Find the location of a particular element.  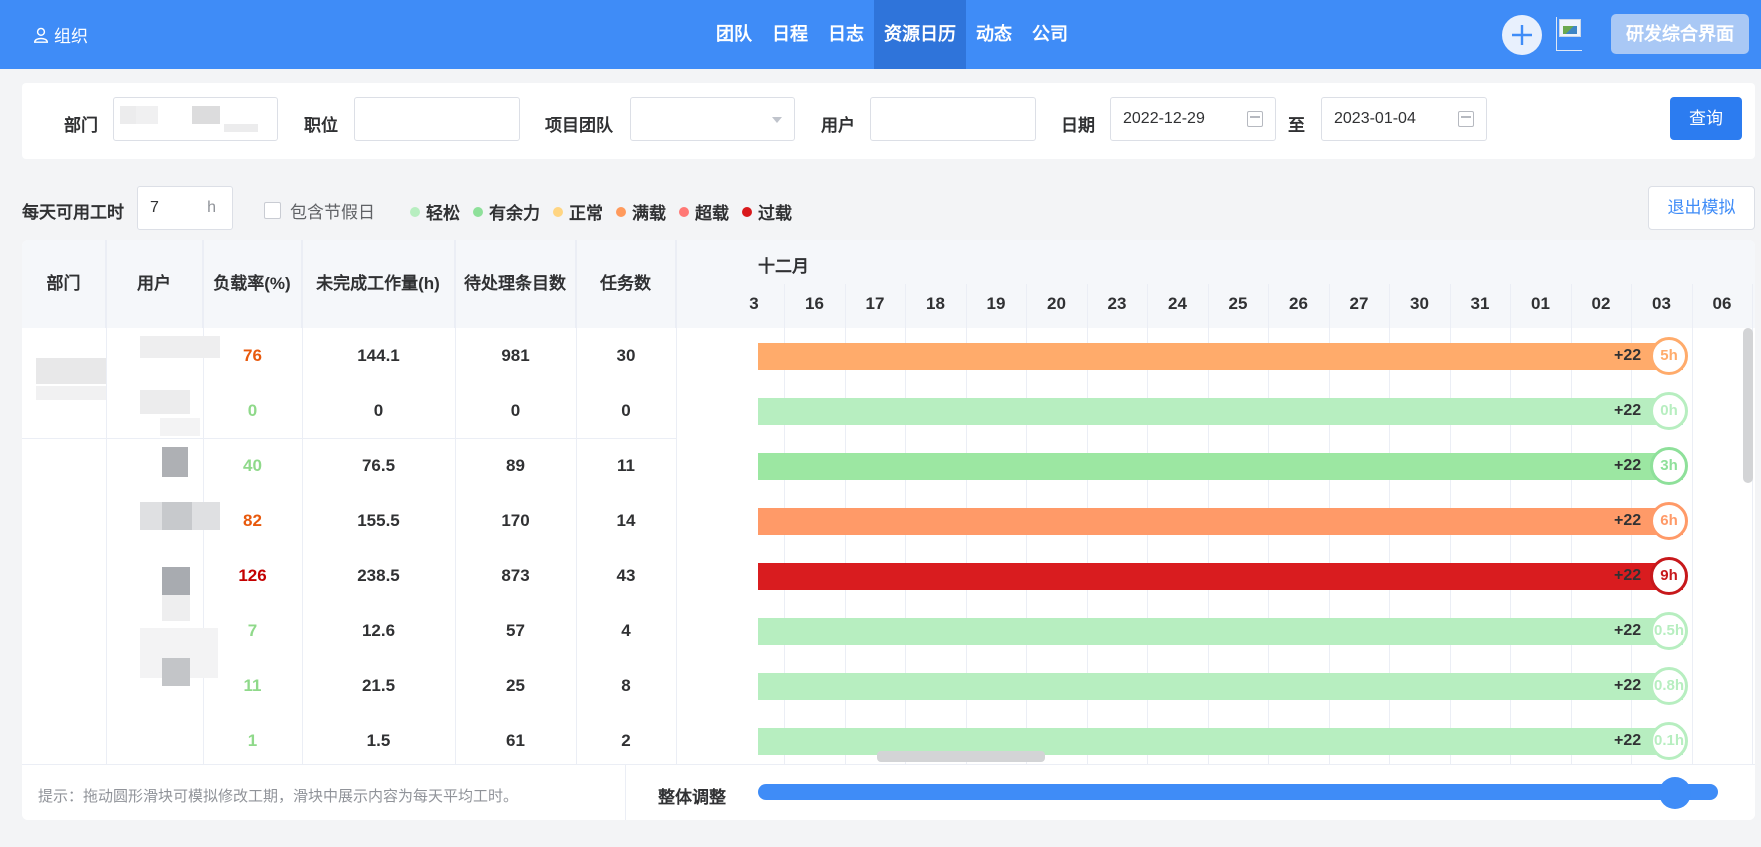

remaining-cell: 0 is located at coordinates (378, 410).